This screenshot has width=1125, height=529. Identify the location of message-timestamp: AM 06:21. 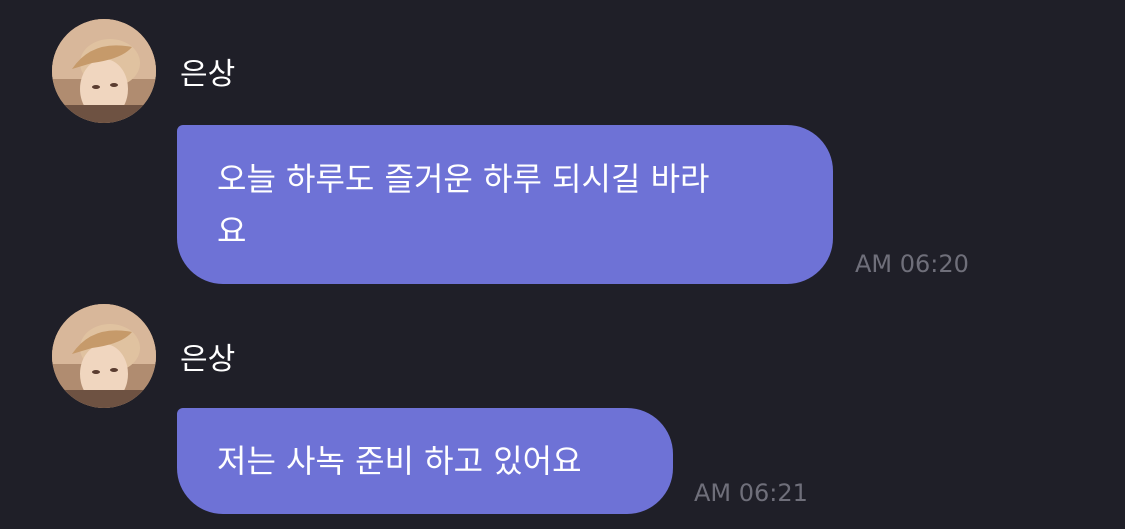
(751, 493).